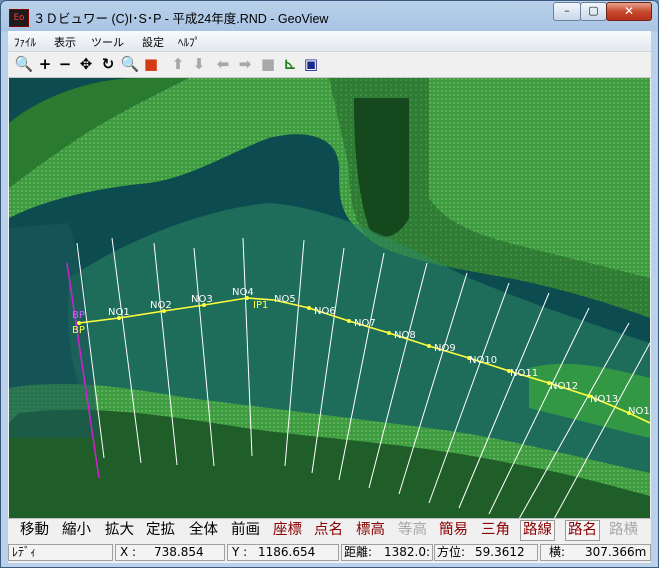  Describe the element at coordinates (268, 64) in the screenshot. I see `box-icon: ■` at that location.